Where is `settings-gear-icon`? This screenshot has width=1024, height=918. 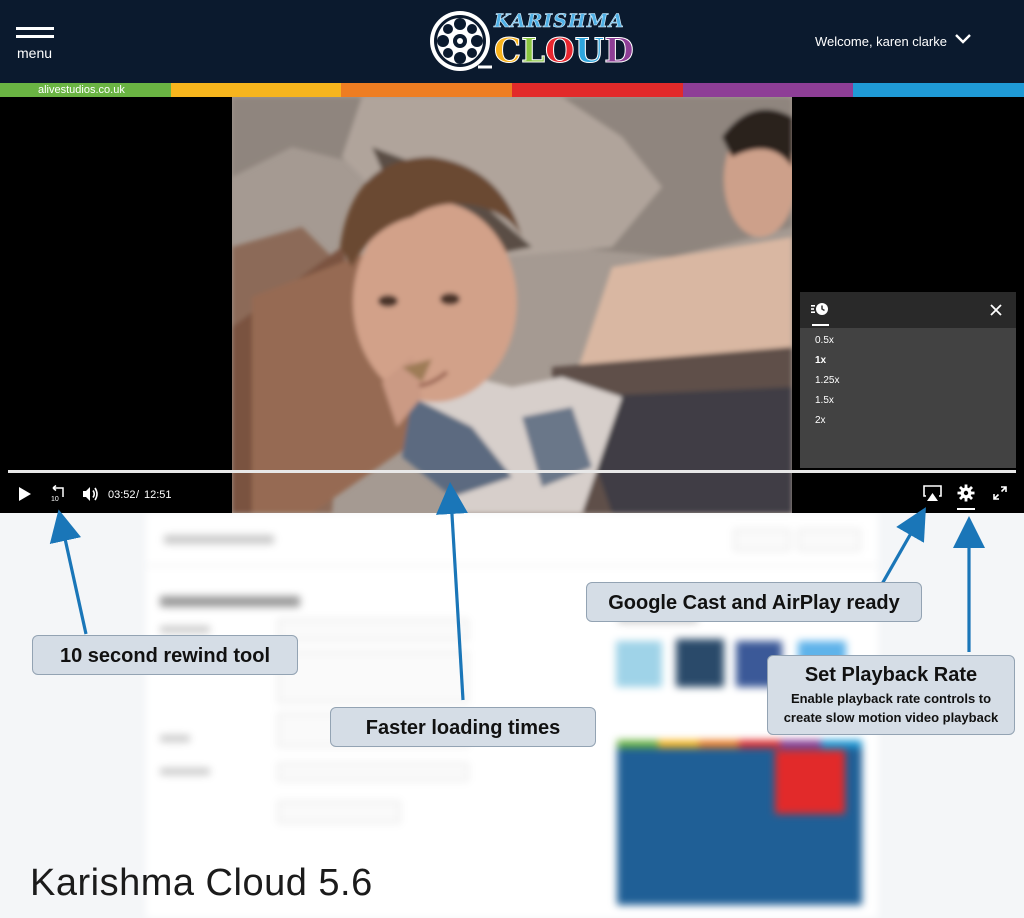 settings-gear-icon is located at coordinates (966, 493).